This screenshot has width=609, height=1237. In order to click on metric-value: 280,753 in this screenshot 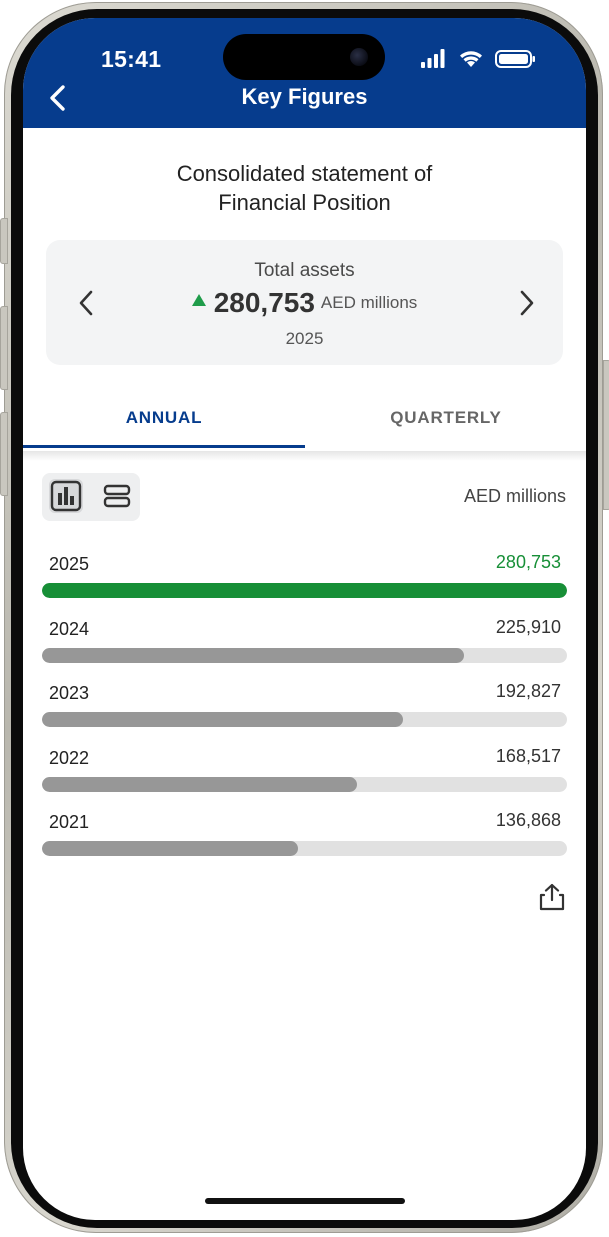, I will do `click(264, 302)`.